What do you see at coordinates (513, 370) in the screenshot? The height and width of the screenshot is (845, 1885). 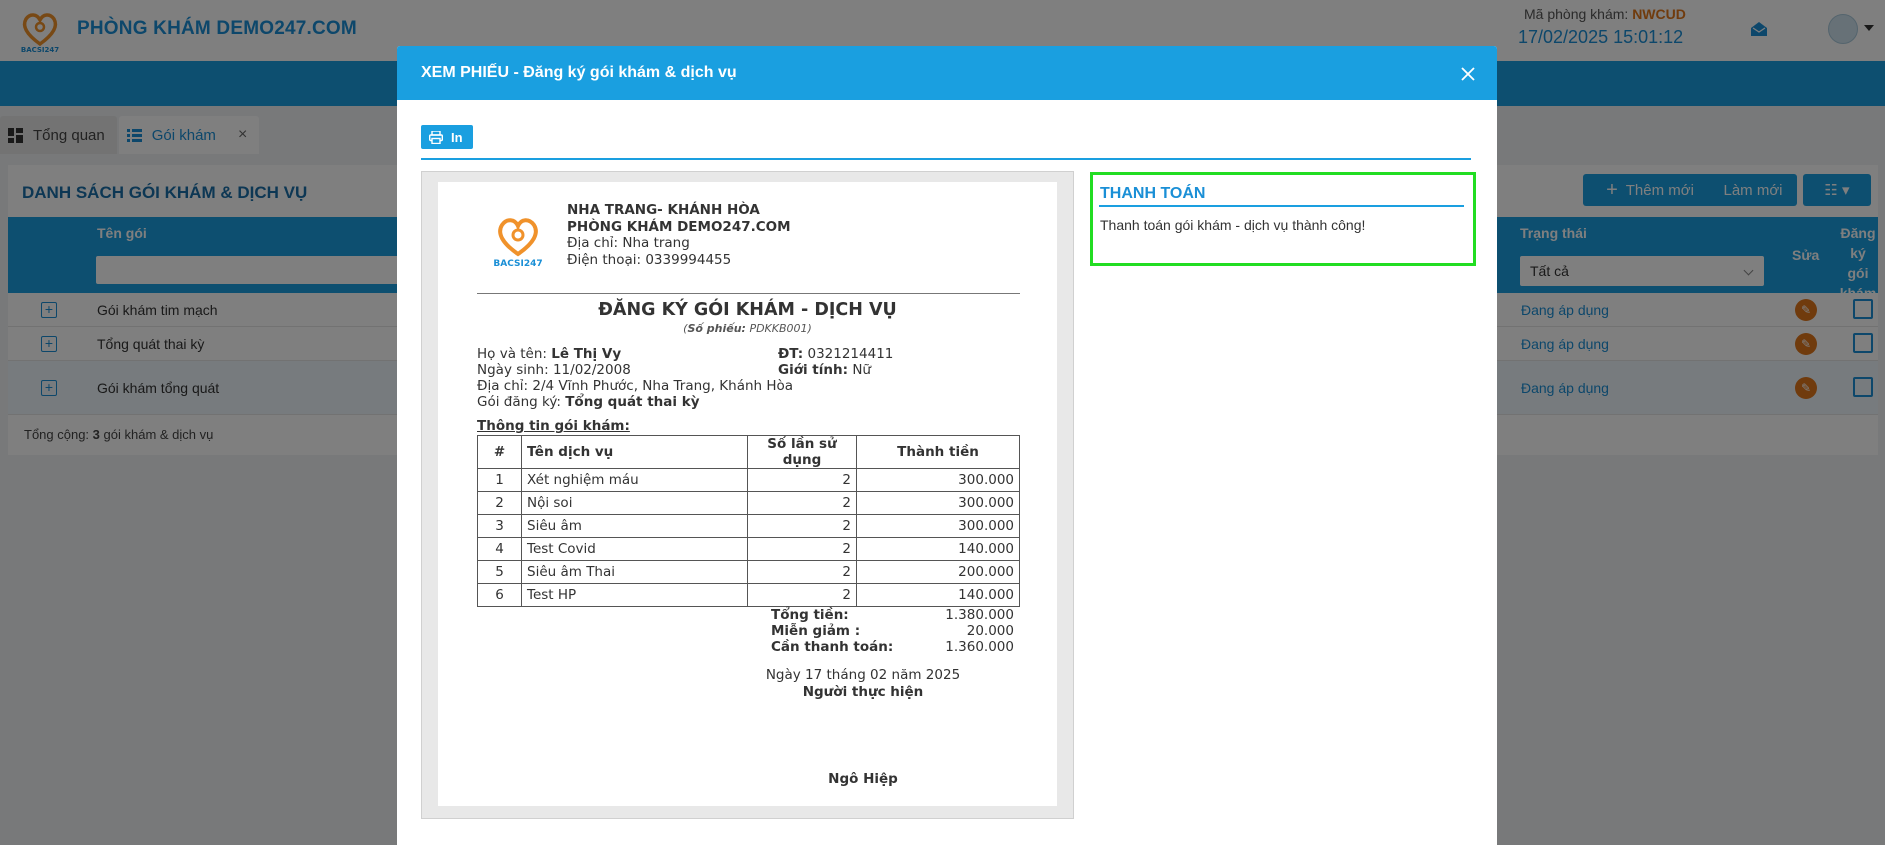 I see `label: Ngày sinh:` at bounding box center [513, 370].